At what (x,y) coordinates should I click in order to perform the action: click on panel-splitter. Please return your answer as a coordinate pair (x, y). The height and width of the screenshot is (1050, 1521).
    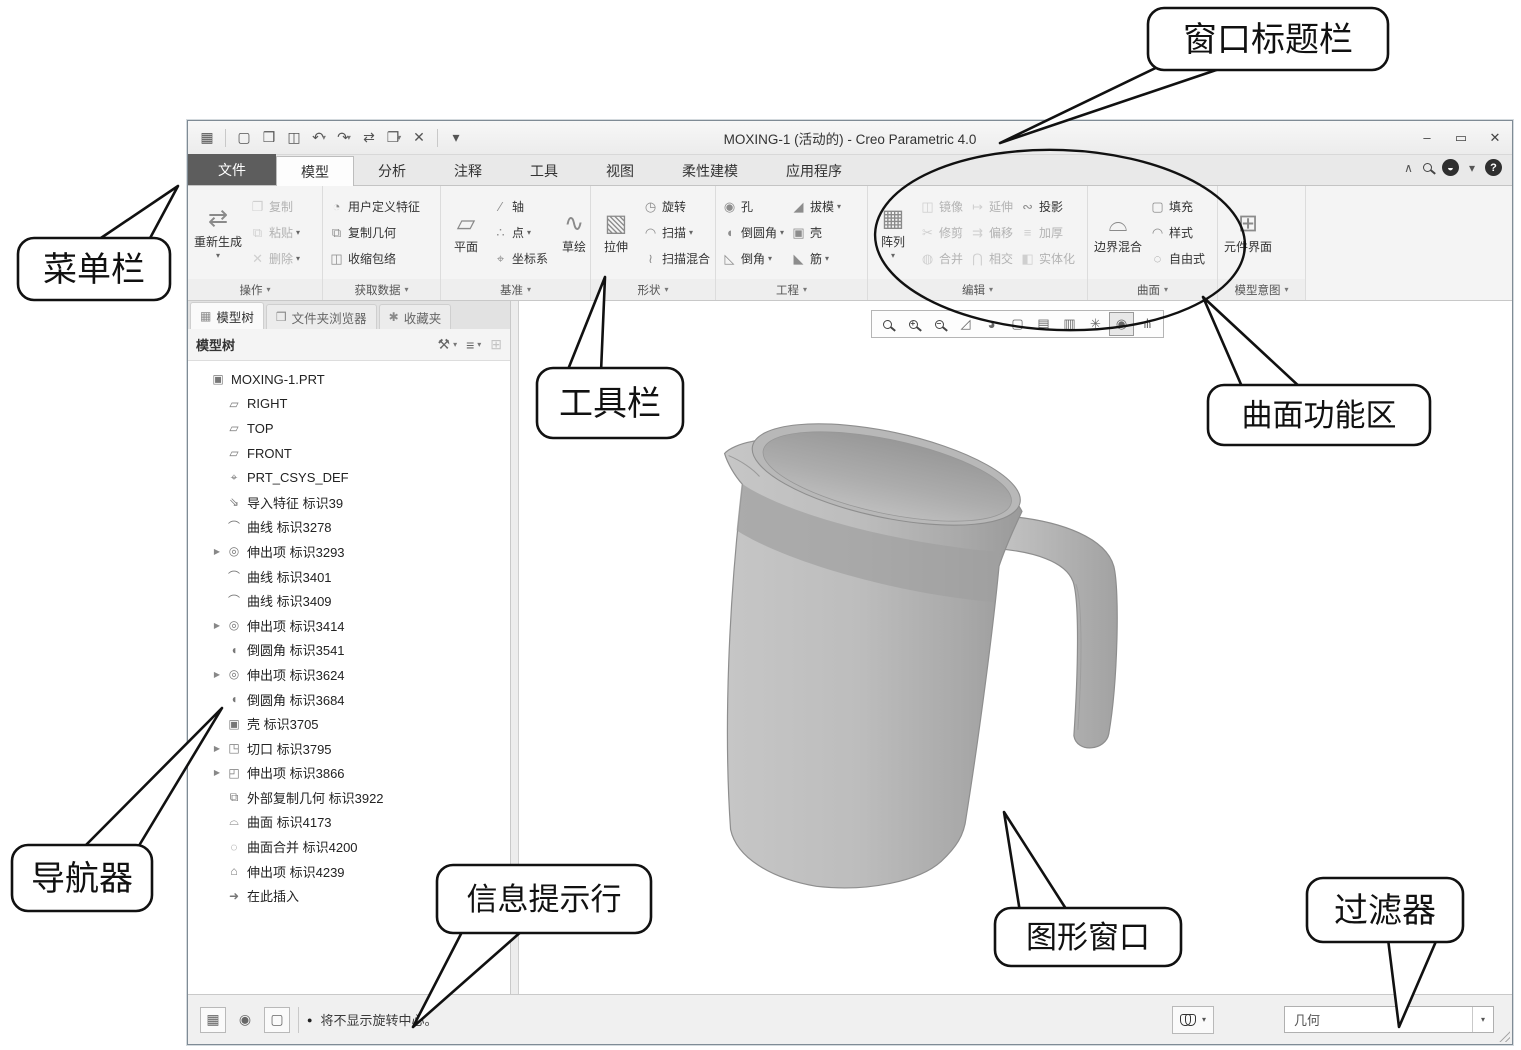
    Looking at the image, I should click on (515, 647).